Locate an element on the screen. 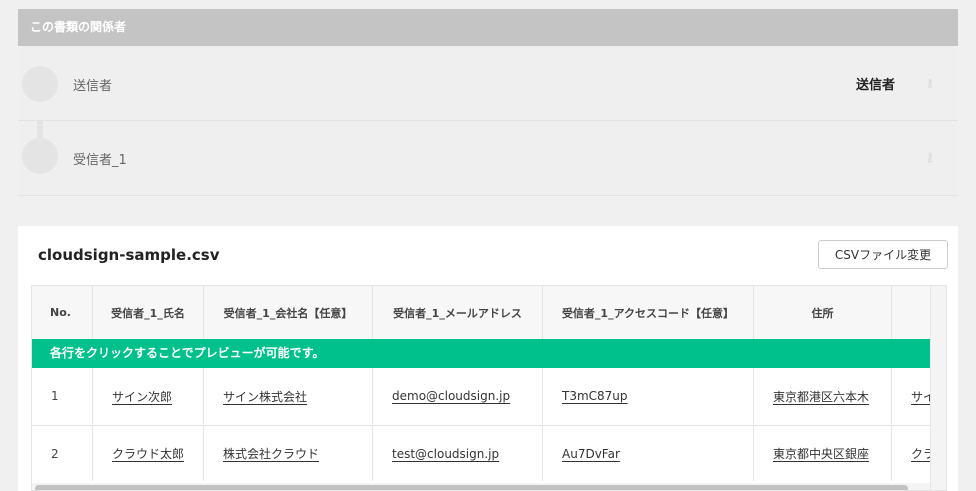 Image resolution: width=976 pixels, height=491 pixels. horizontal-scrollbar-thumb is located at coordinates (471, 487).